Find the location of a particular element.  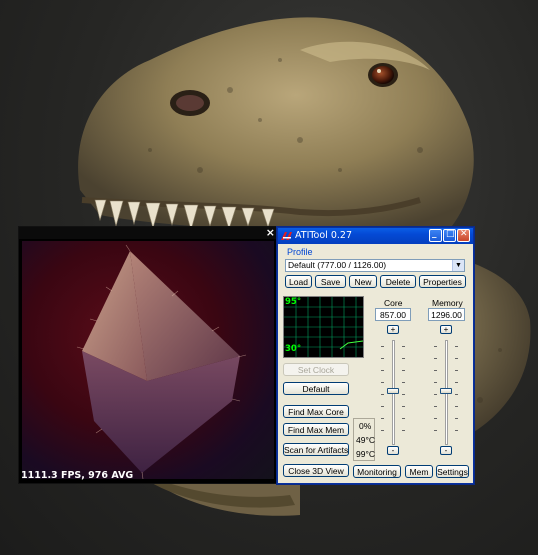

window-title: ATITool 0.27 is located at coordinates (323, 235).